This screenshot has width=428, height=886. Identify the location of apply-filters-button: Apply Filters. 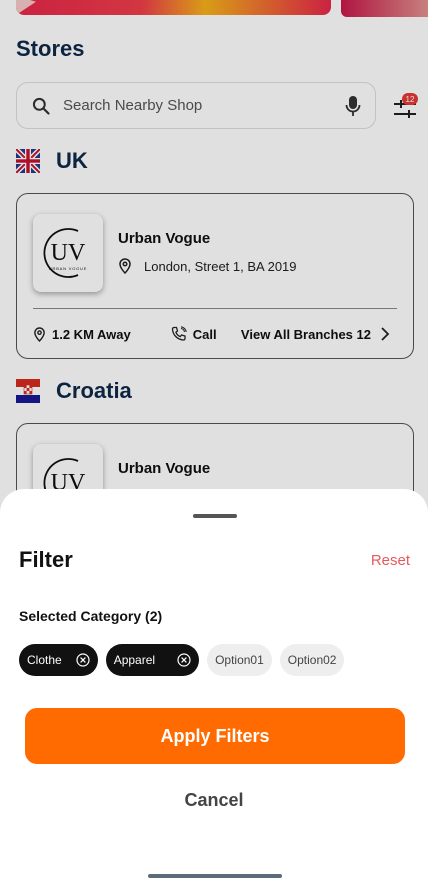
(215, 736).